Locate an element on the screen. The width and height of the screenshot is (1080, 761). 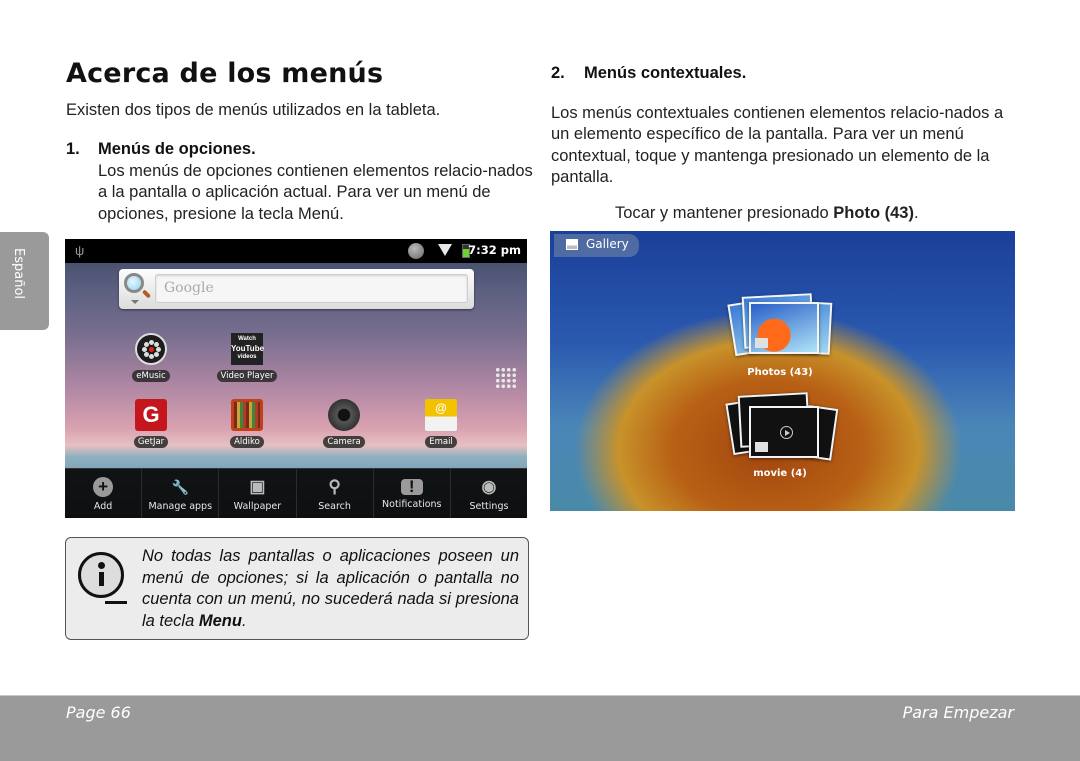
play-icon is located at coordinates (786, 432).